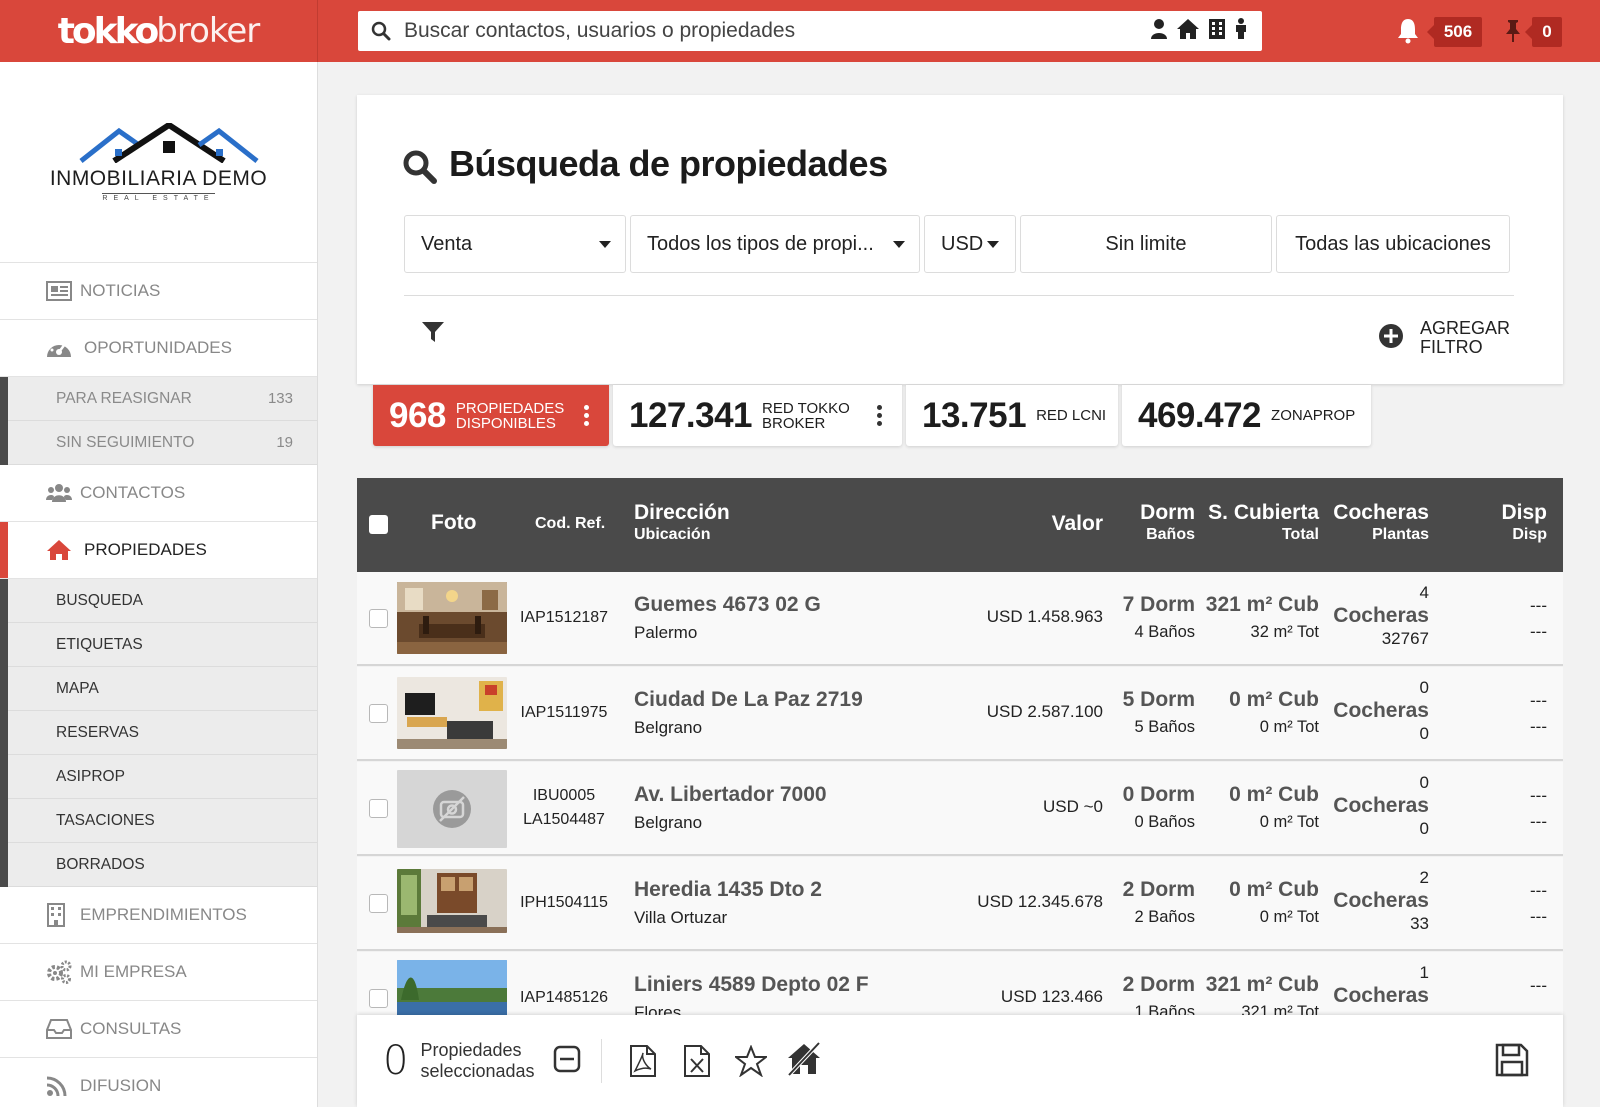  What do you see at coordinates (1300, 535) in the screenshot?
I see `header-total: Total` at bounding box center [1300, 535].